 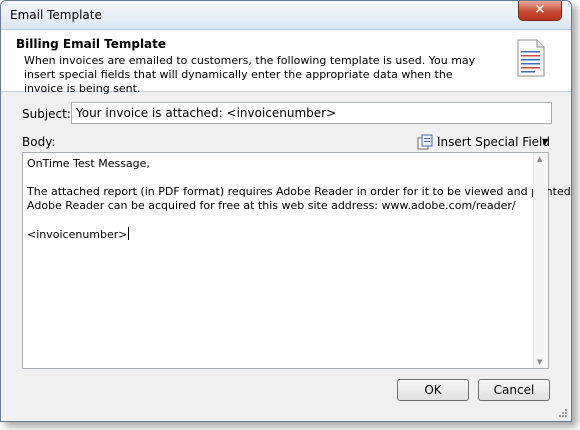 I want to click on cancel-button: Cancel, so click(x=514, y=390).